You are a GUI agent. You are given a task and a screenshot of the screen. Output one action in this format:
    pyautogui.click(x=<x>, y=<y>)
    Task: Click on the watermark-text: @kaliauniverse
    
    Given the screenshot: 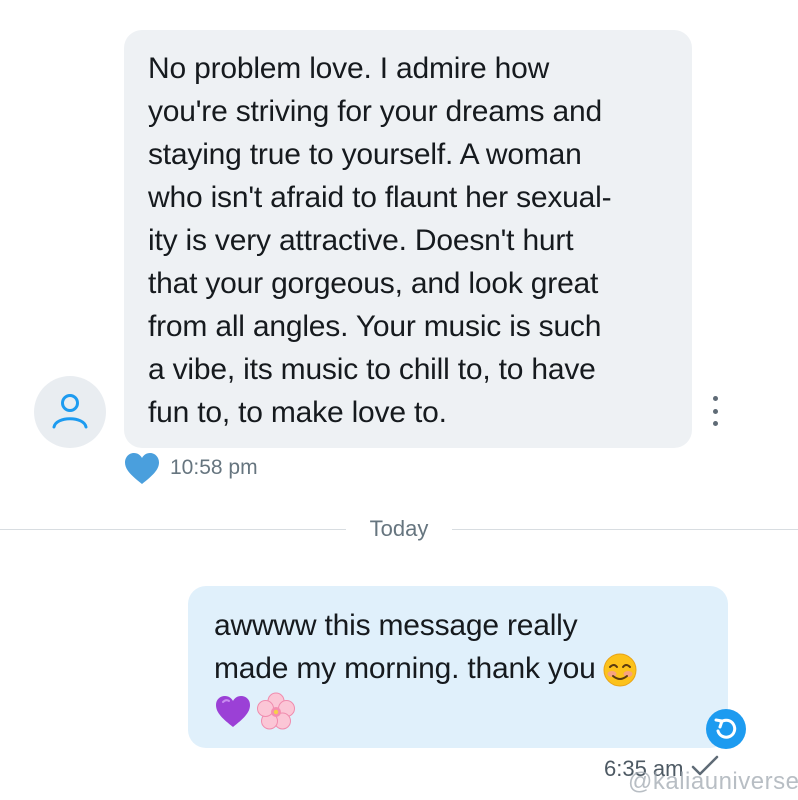 What is the action you would take?
    pyautogui.click(x=713, y=781)
    